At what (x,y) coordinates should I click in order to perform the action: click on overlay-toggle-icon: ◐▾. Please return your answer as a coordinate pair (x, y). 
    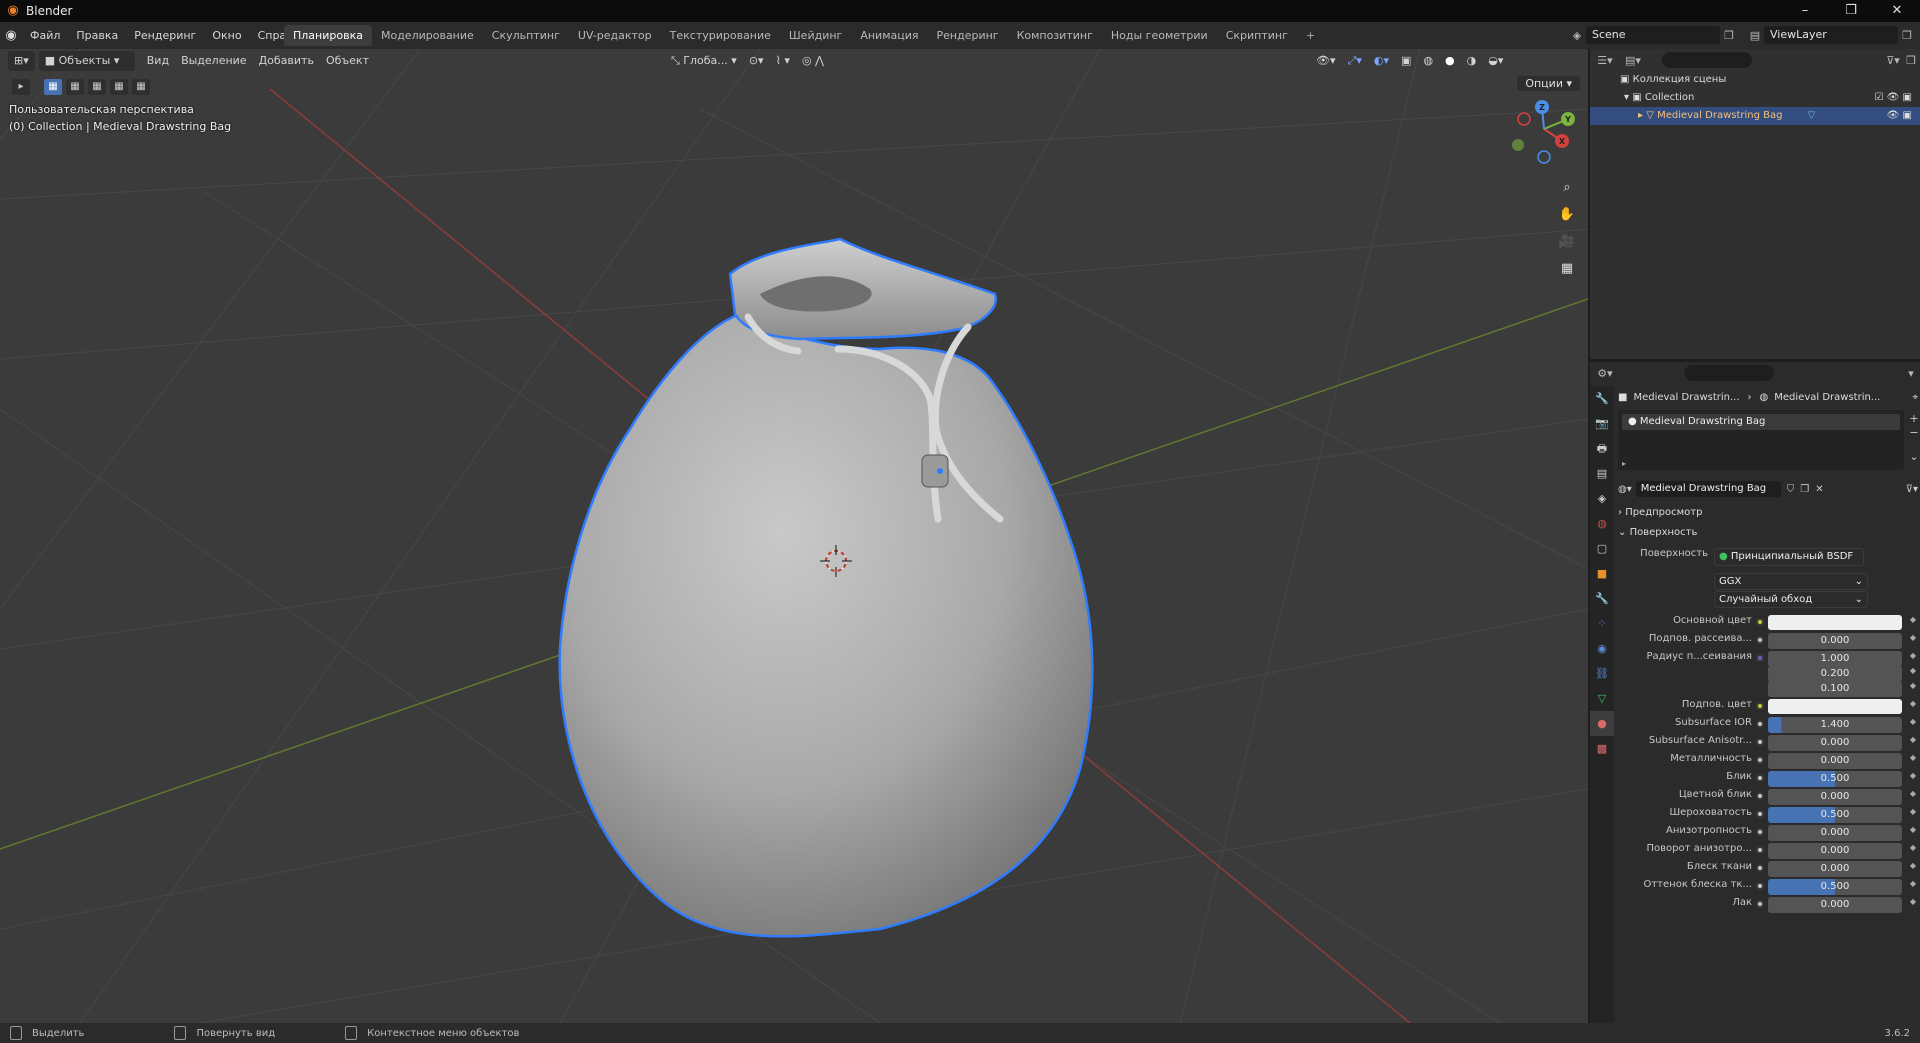
    Looking at the image, I should click on (1381, 61).